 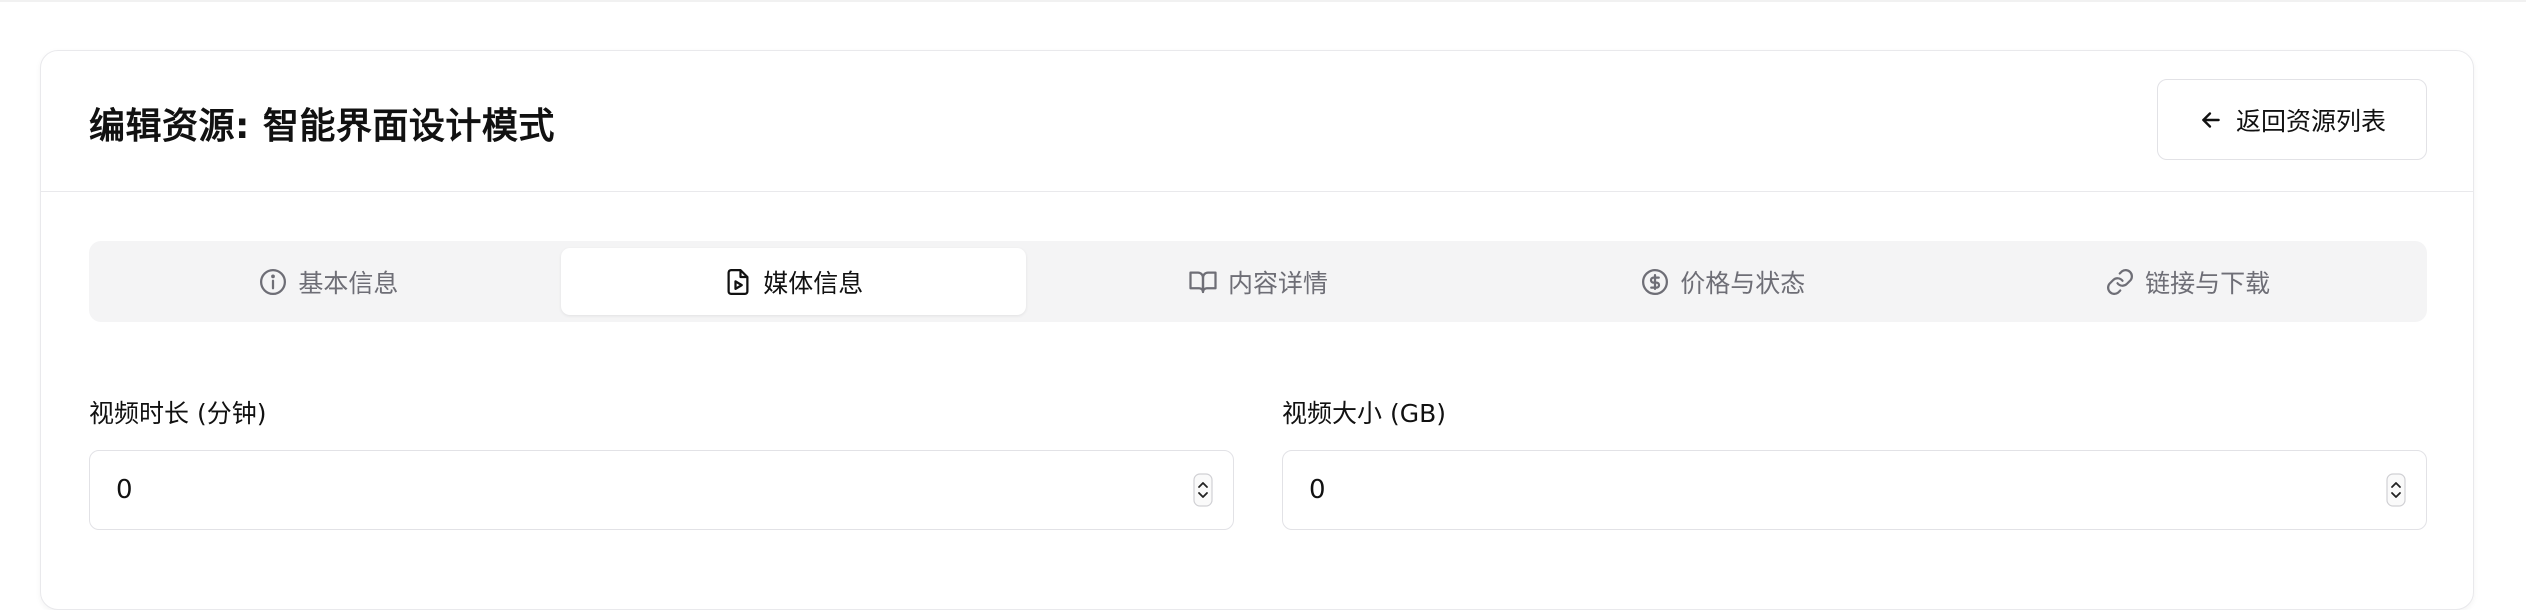 I want to click on tab-label: 基本信息, so click(x=348, y=283).